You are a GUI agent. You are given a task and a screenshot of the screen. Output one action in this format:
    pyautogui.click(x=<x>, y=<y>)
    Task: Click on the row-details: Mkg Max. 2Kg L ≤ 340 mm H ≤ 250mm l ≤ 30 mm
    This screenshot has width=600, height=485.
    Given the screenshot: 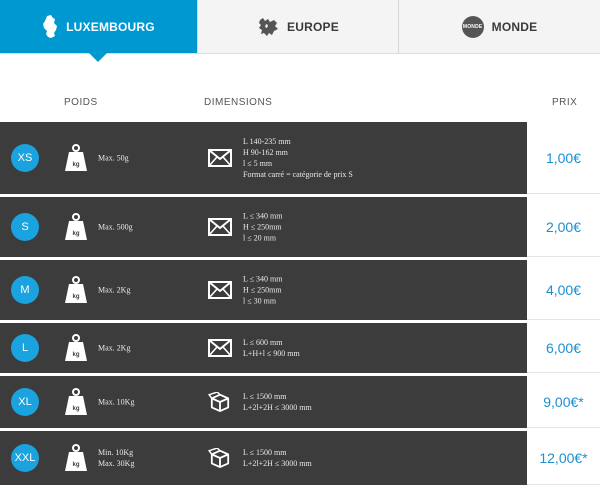 What is the action you would take?
    pyautogui.click(x=263, y=290)
    